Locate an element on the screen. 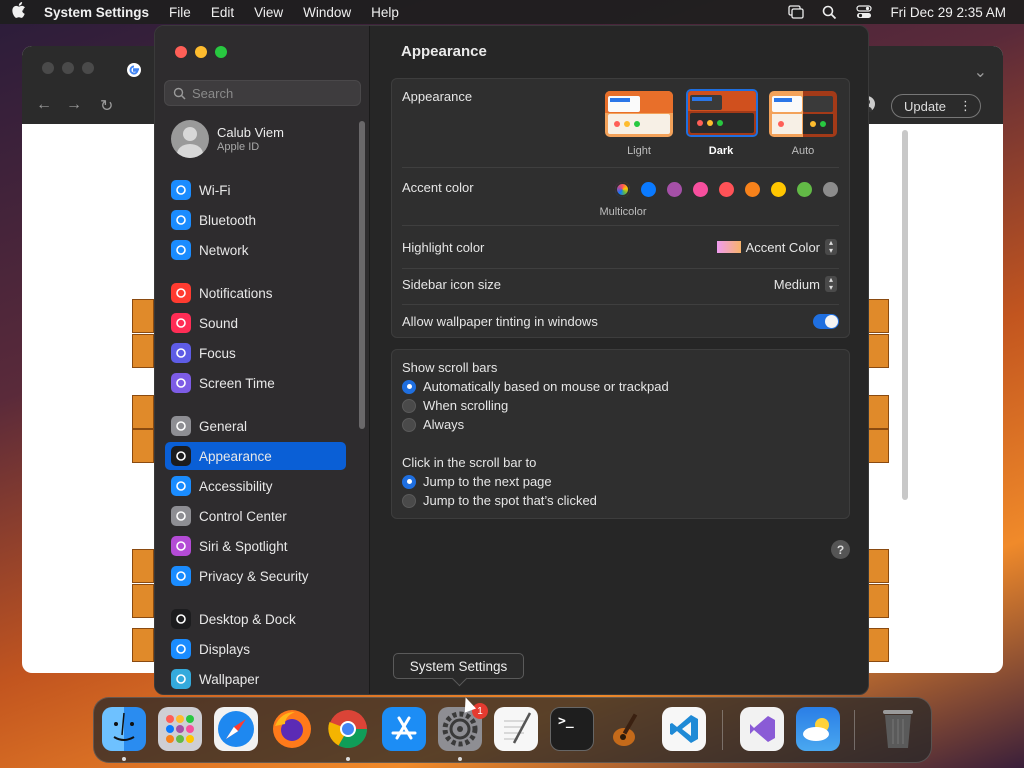 The width and height of the screenshot is (1024, 768). sidebar-item-label: Privacy & Security is located at coordinates (254, 576).